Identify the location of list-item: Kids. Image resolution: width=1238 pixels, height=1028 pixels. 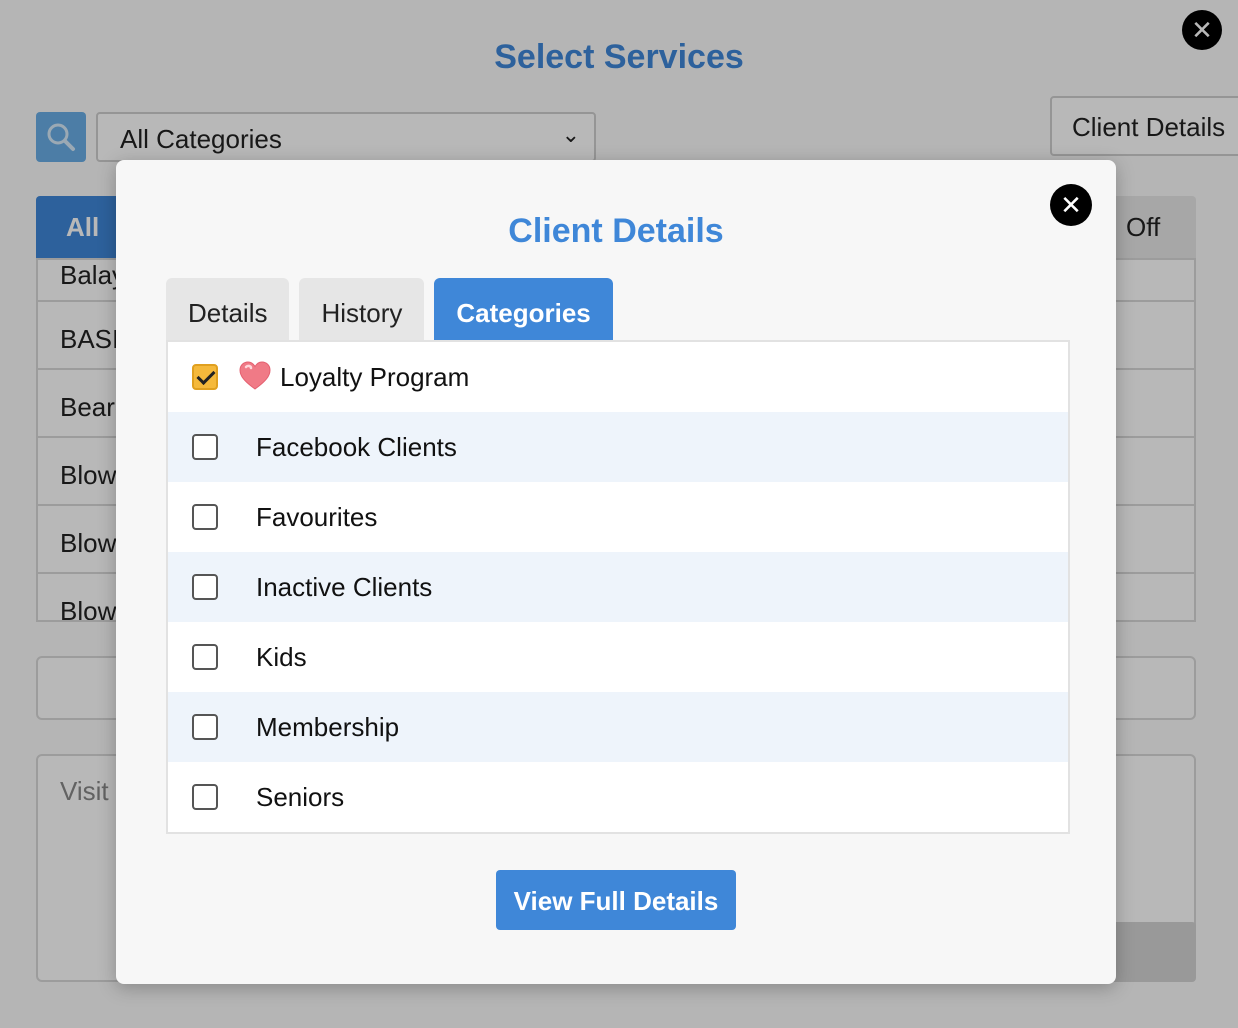
(618, 657).